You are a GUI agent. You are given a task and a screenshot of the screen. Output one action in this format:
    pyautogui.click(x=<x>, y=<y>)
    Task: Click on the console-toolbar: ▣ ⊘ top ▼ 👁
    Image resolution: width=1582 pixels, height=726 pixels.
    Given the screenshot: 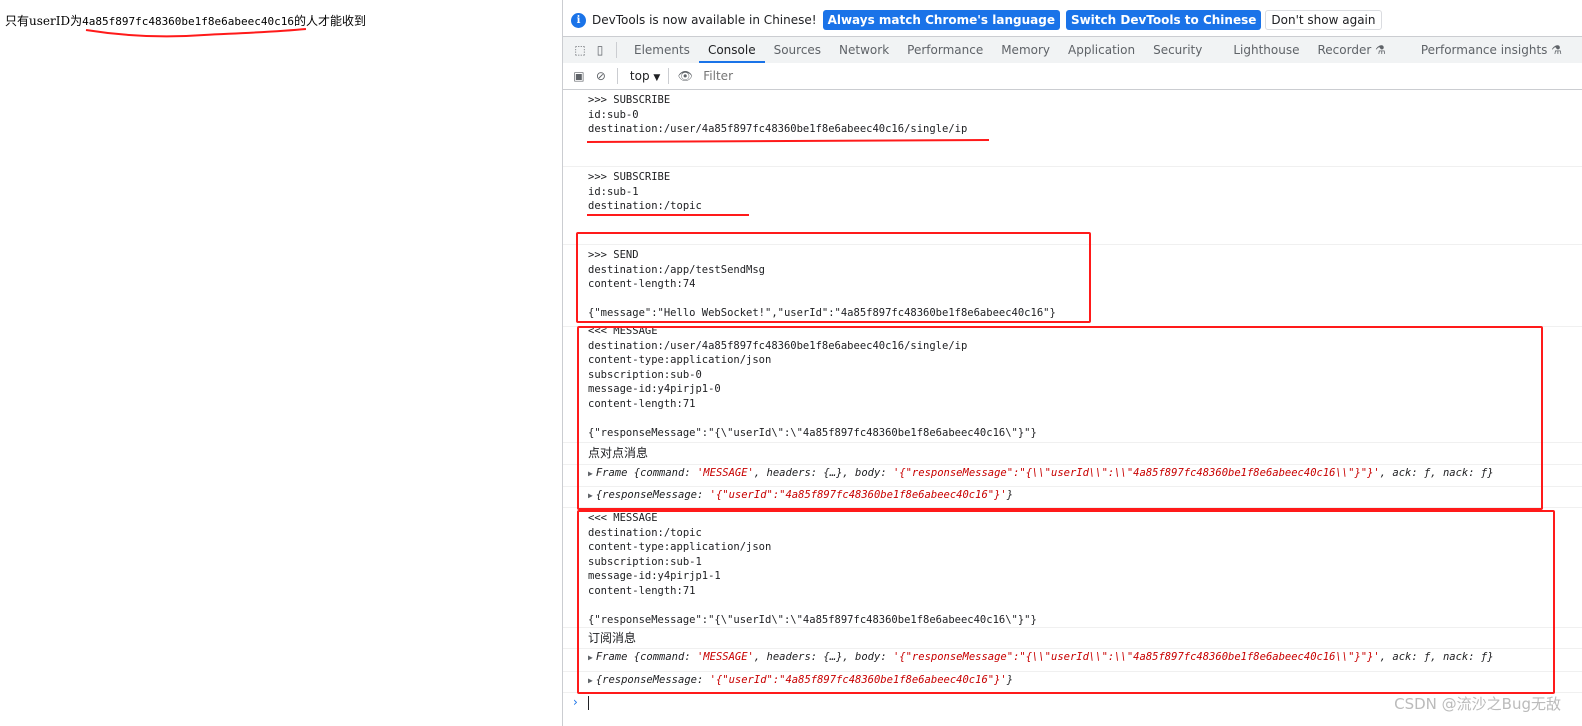 What is the action you would take?
    pyautogui.click(x=1072, y=76)
    